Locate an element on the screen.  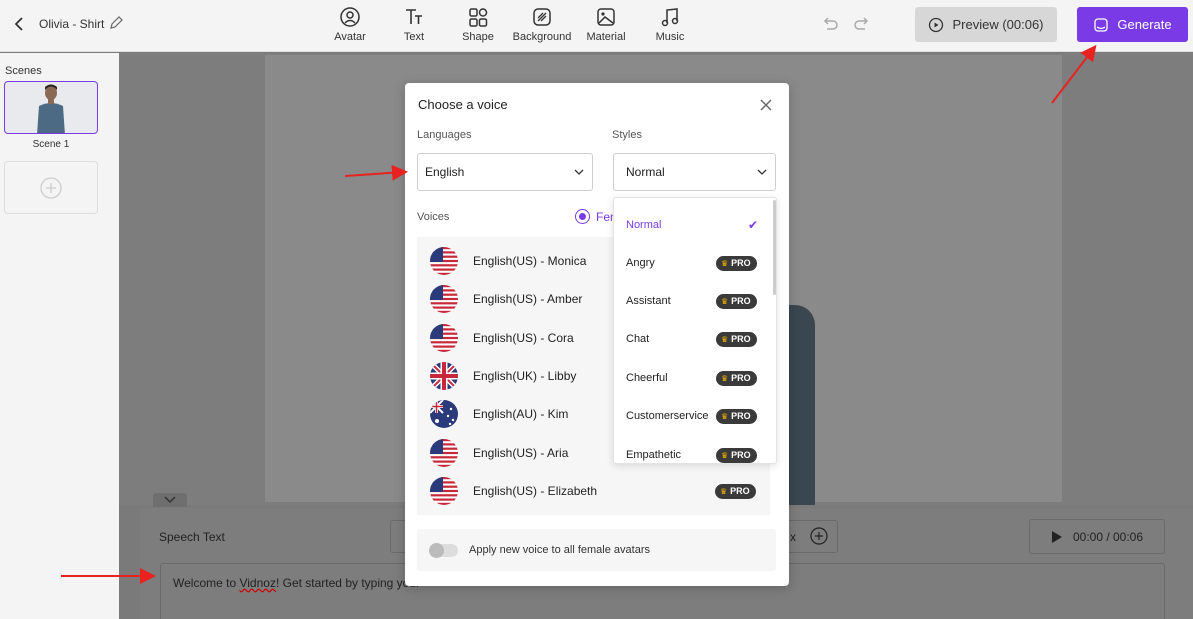
add-scene-button is located at coordinates (51, 187).